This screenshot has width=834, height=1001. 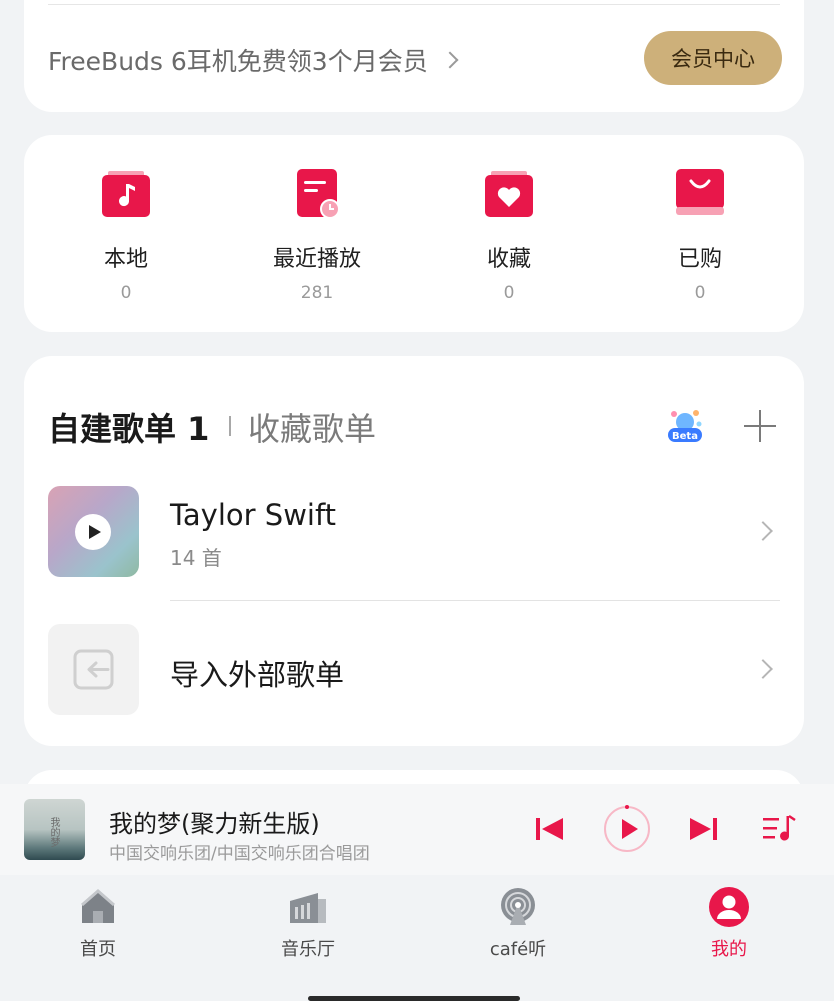 I want to click on bottom-navigation: 首页 音乐厅 café听 我的, so click(x=417, y=938).